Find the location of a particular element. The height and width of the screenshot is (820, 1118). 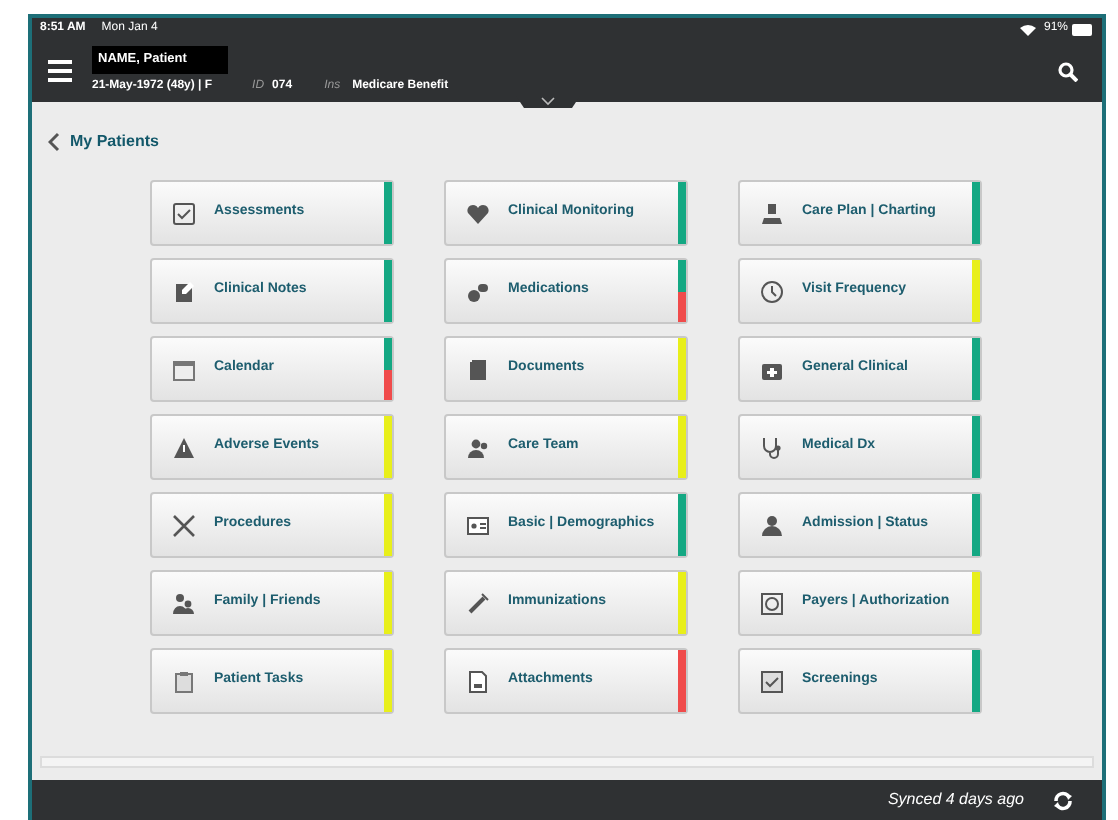

menu-icon is located at coordinates (60, 71).